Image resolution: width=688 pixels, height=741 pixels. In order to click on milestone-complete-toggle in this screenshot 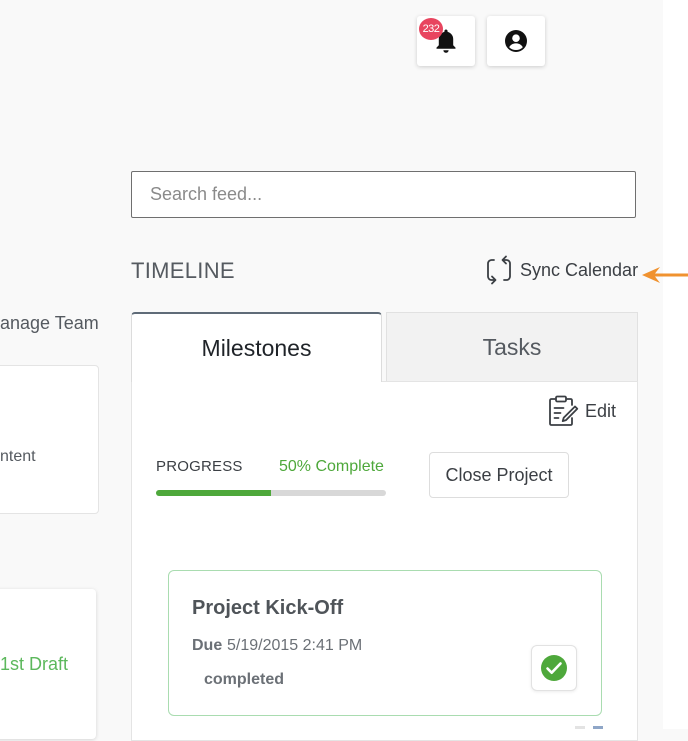, I will do `click(554, 668)`.